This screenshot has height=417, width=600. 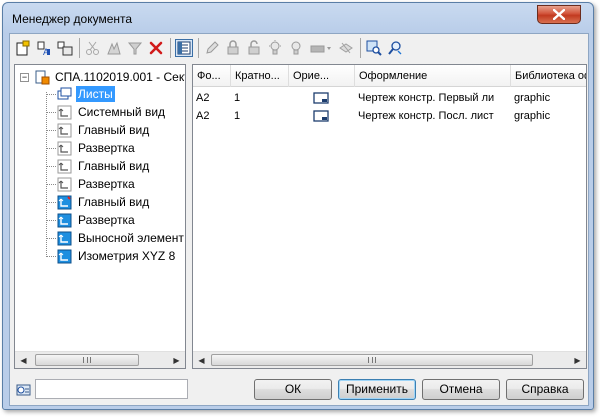 What do you see at coordinates (24, 390) in the screenshot?
I see `sheet-info-icon` at bounding box center [24, 390].